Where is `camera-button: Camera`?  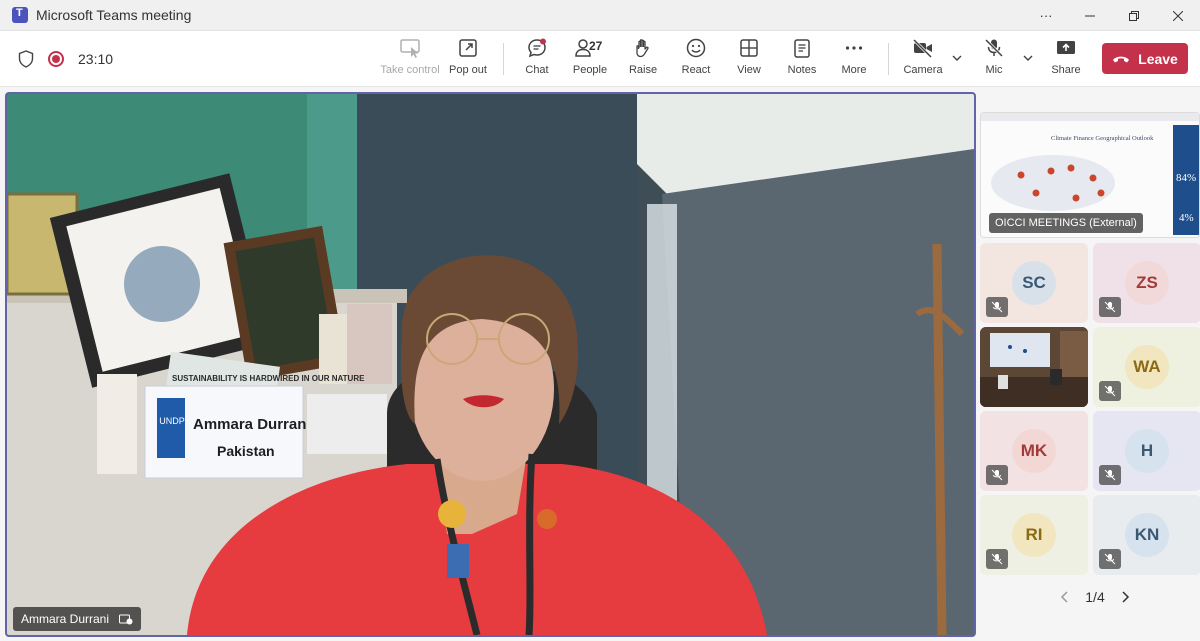
camera-button: Camera is located at coordinates (923, 60).